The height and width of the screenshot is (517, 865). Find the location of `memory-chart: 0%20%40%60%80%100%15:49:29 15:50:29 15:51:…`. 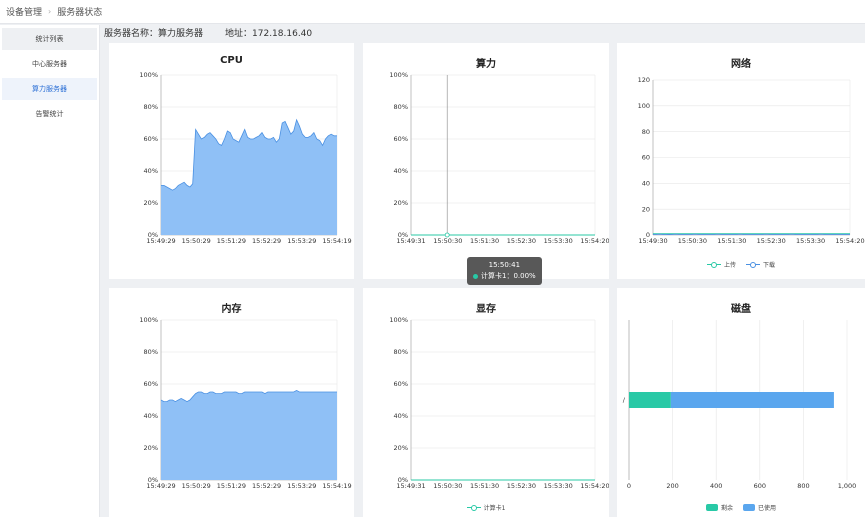

memory-chart: 0%20%40%60%80%100%15:49:29 15:50:29 15:51:… is located at coordinates (245, 403).